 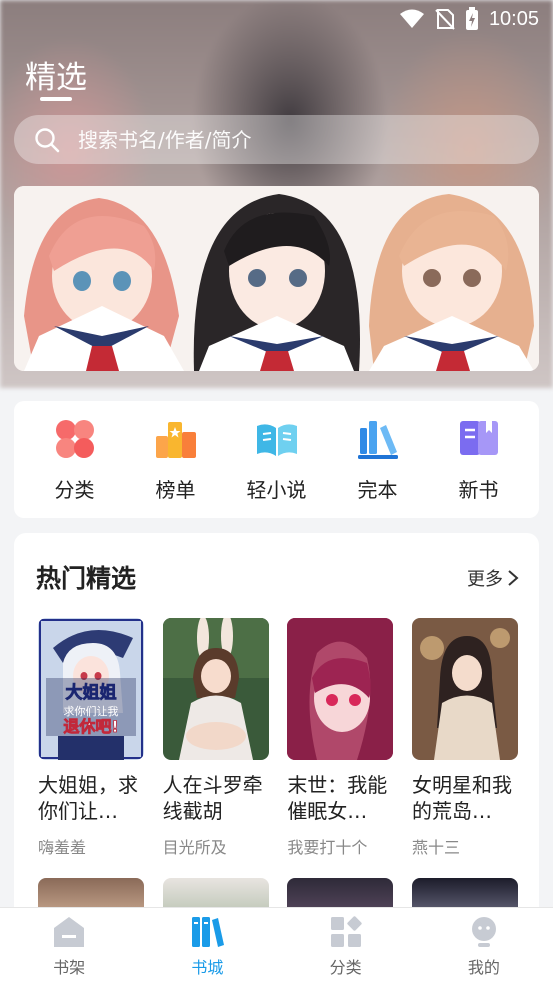 I want to click on battery-charging-icon, so click(x=471, y=18).